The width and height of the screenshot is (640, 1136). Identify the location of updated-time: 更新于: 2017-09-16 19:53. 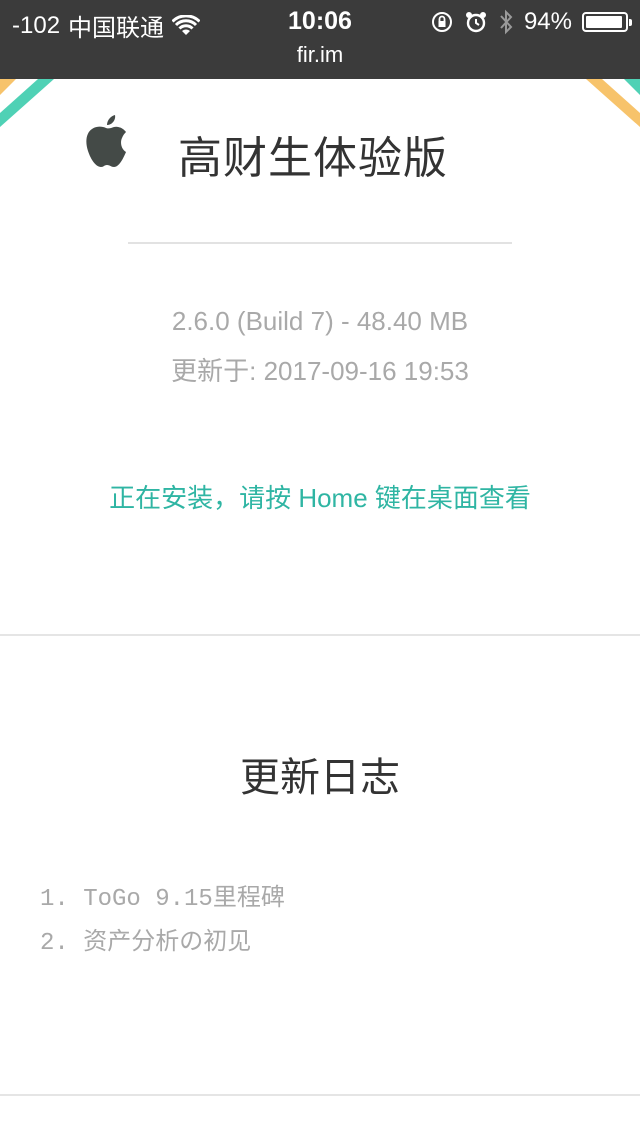
(320, 371).